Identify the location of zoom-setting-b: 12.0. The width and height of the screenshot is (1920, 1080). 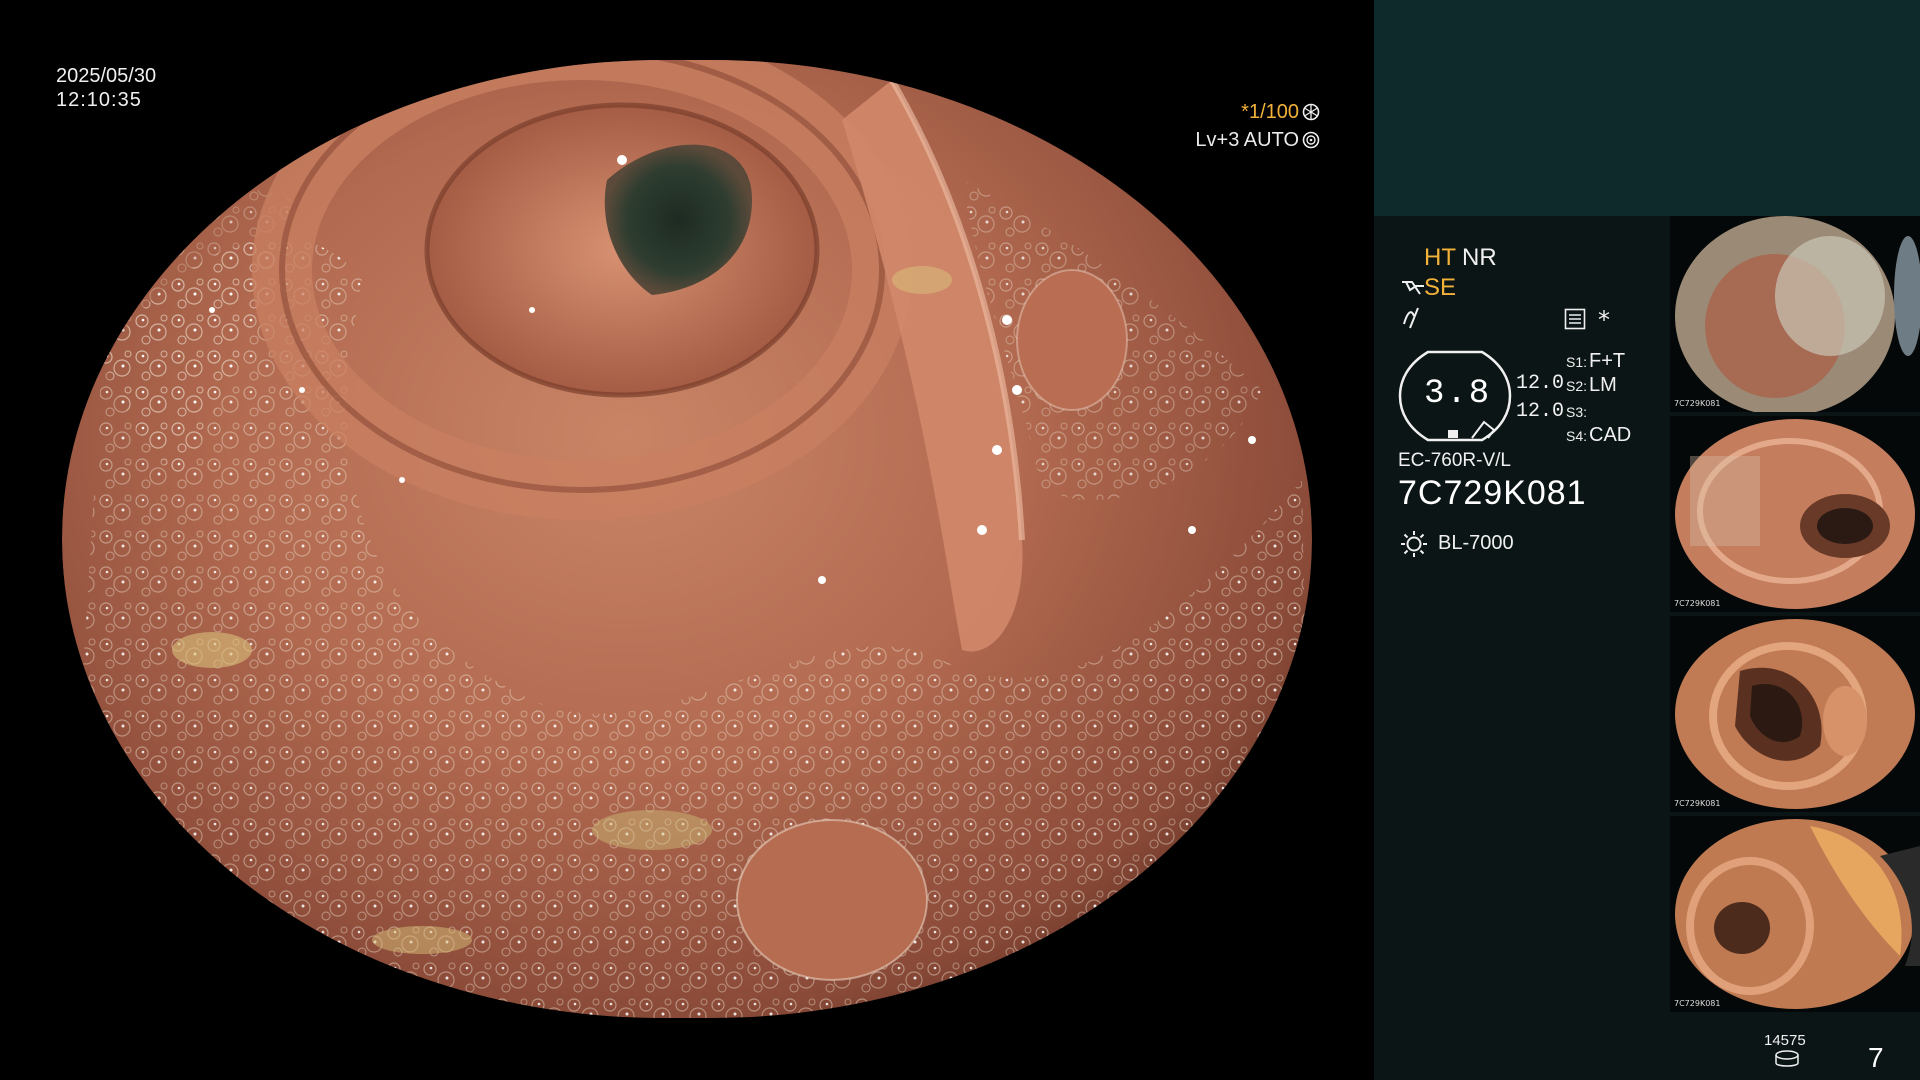
(1540, 411).